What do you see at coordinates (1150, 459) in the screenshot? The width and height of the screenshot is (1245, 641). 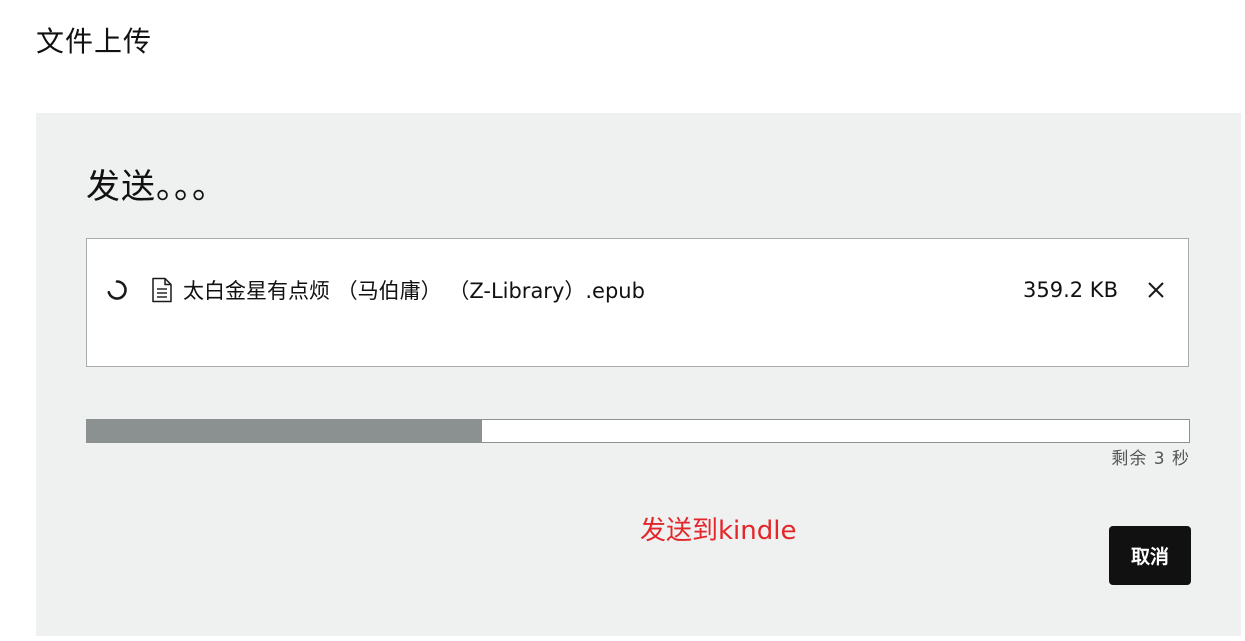 I see `time-remaining: 剩余 3 秒` at bounding box center [1150, 459].